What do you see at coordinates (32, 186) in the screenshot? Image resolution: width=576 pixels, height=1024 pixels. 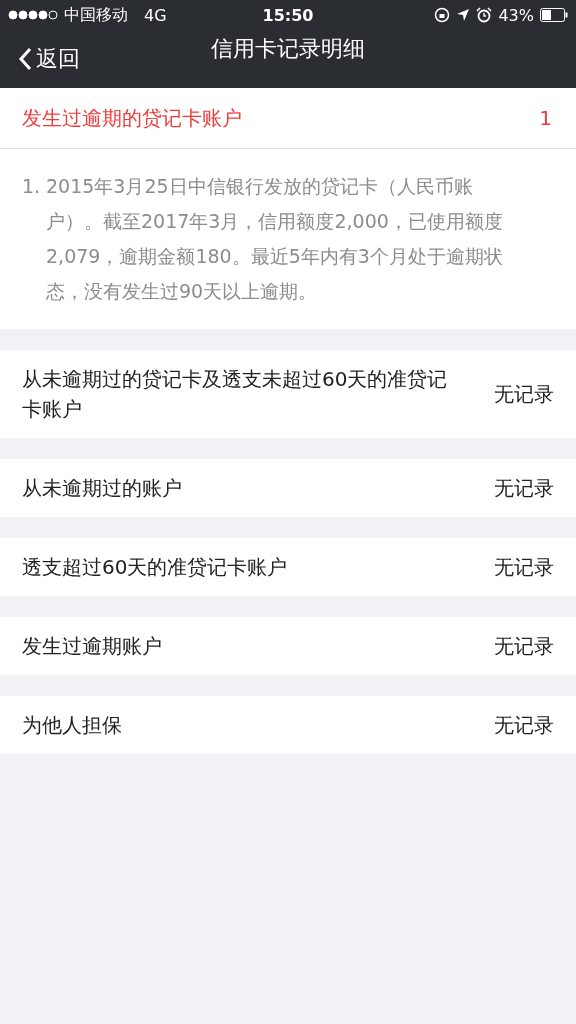 I see `item-number: 1.` at bounding box center [32, 186].